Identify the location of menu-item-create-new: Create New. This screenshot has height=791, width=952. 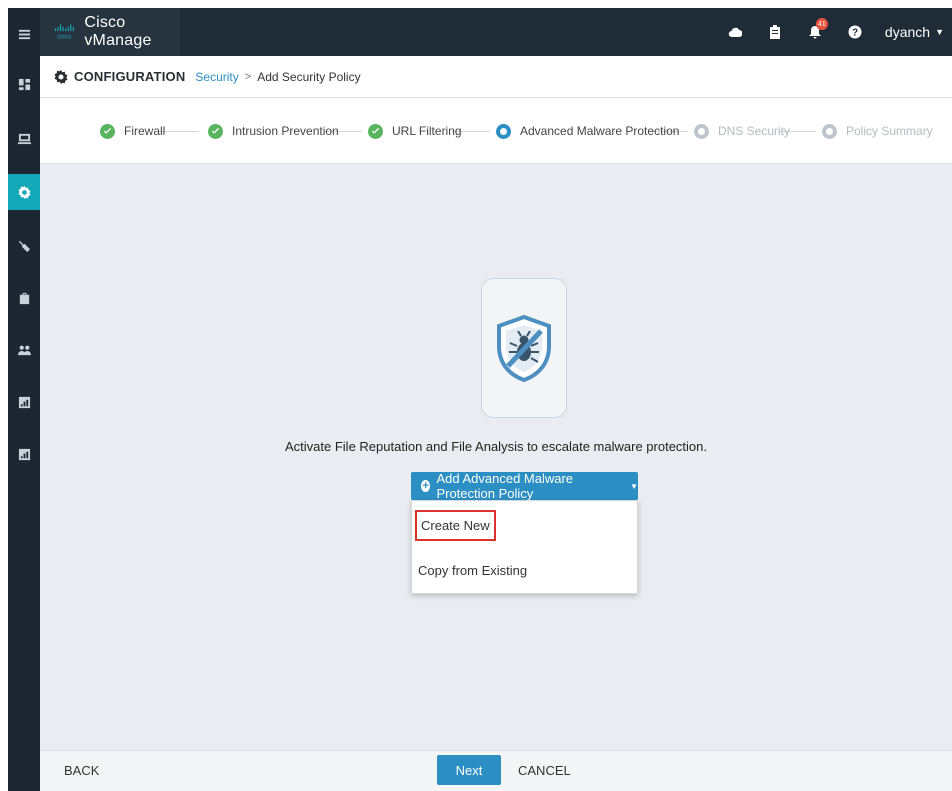
(455, 525).